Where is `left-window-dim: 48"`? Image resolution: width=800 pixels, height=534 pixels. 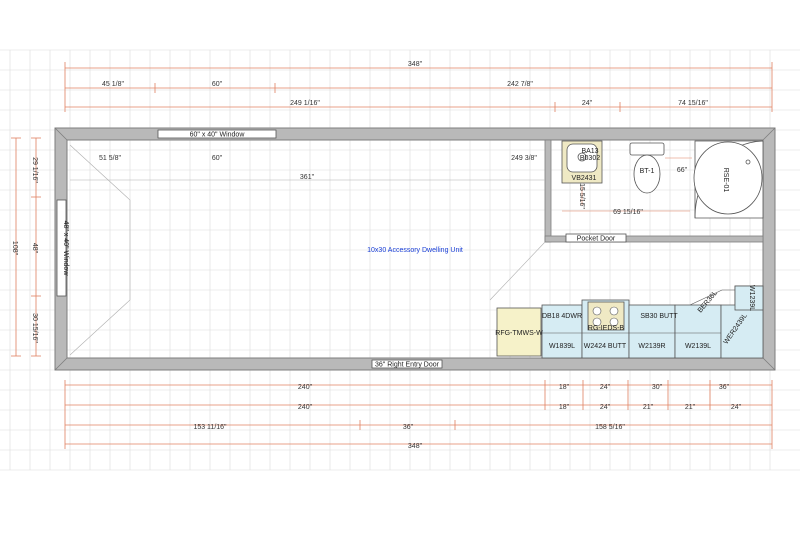
left-window-dim: 48" is located at coordinates (34, 248).